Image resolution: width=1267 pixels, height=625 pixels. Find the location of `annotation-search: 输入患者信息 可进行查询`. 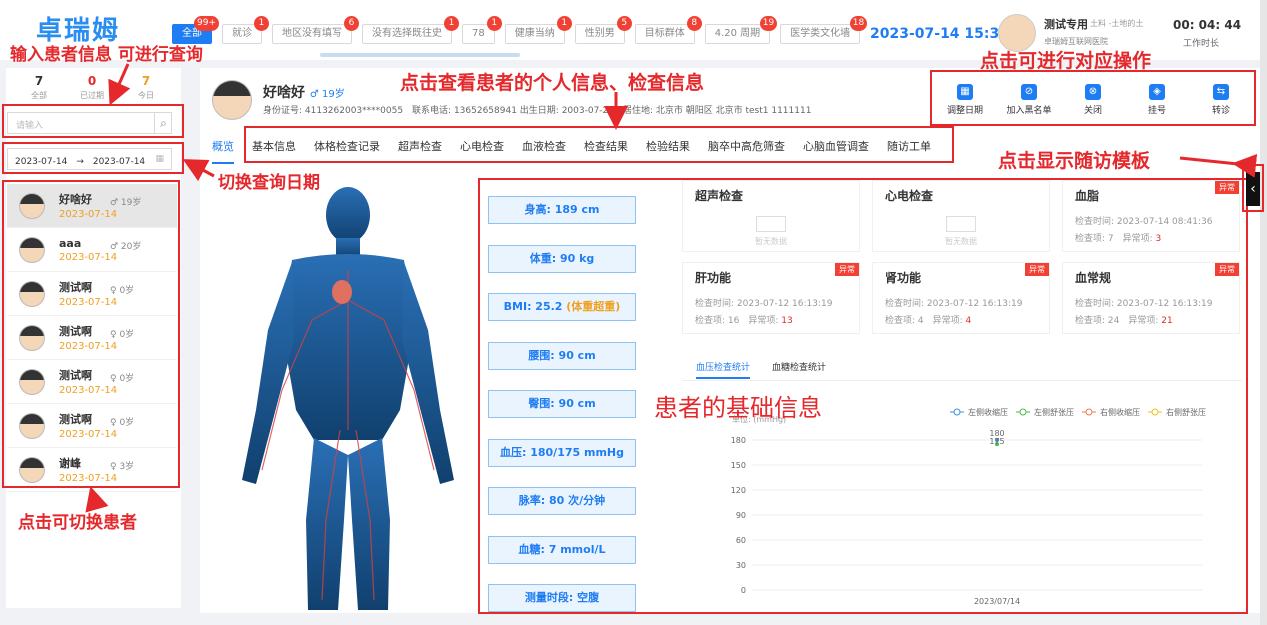

annotation-search: 输入患者信息 可进行查询 is located at coordinates (106, 55).